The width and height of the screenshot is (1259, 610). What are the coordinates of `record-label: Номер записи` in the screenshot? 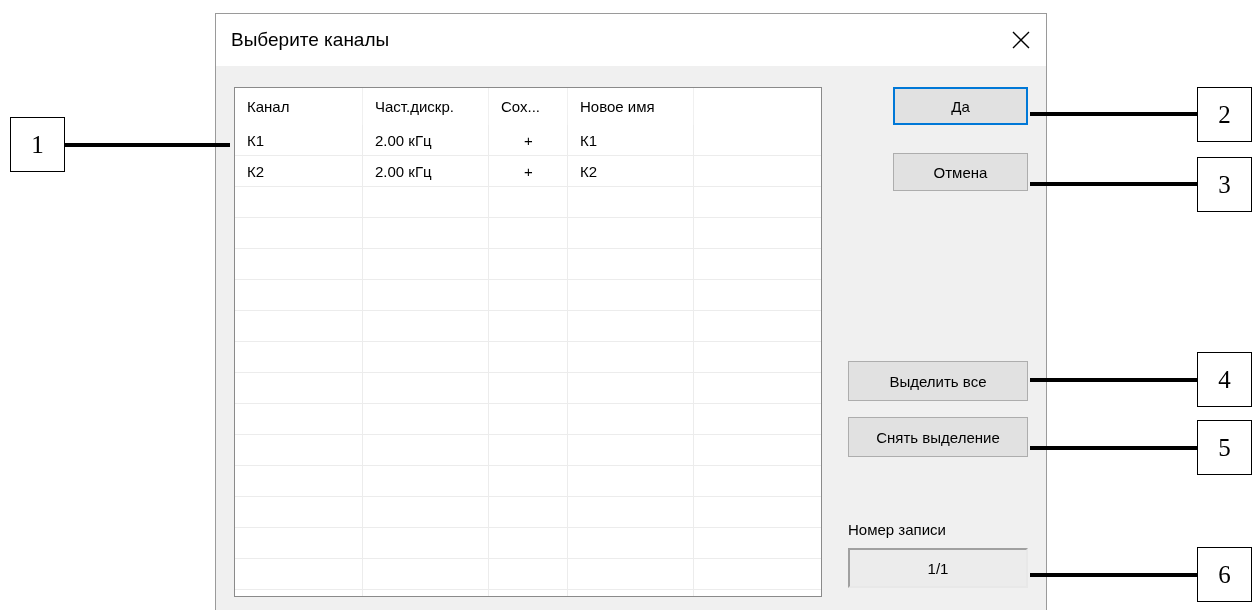 It's located at (897, 529).